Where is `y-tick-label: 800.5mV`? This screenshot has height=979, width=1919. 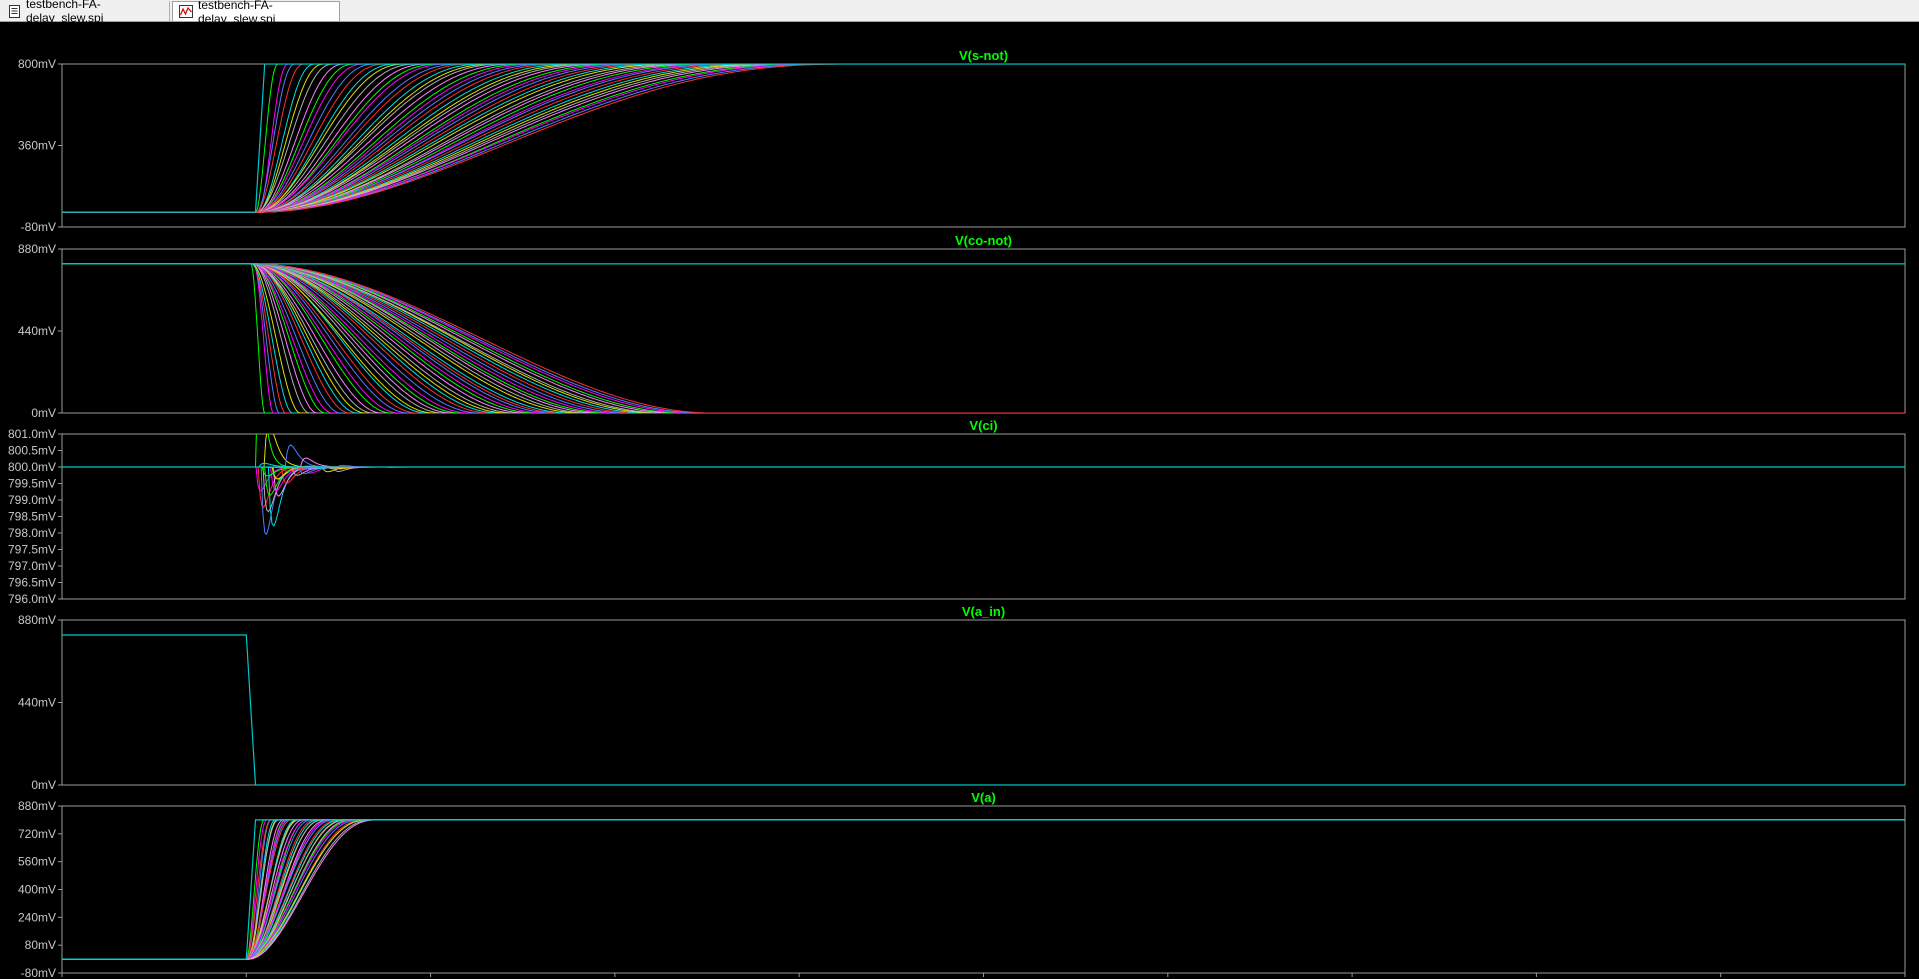
y-tick-label: 800.5mV is located at coordinates (32, 451).